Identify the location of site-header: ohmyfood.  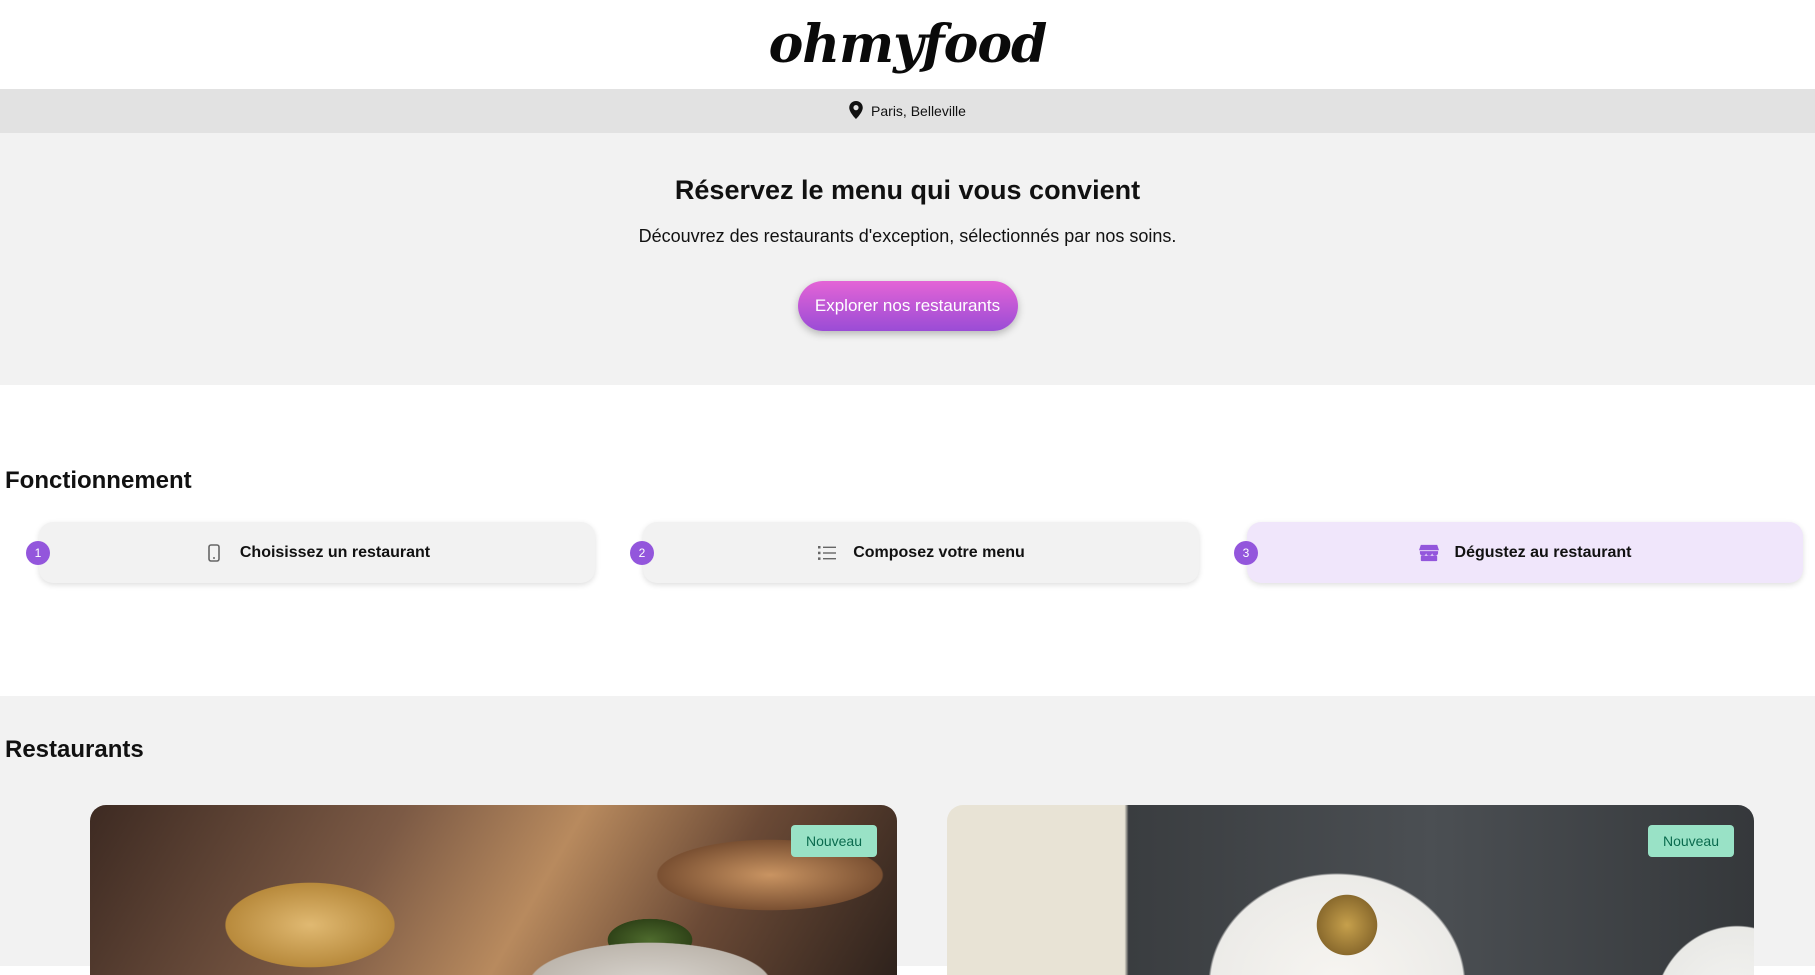
(907, 44).